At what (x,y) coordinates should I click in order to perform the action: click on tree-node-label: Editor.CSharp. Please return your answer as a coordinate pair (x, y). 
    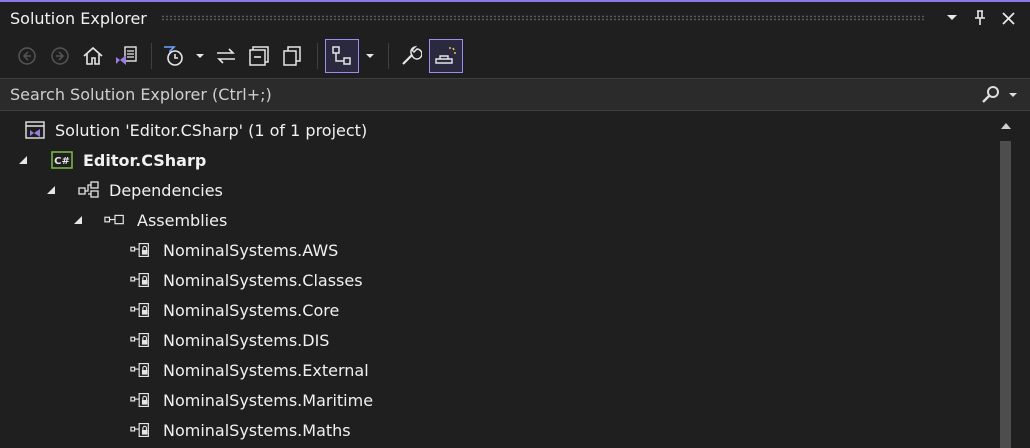
    Looking at the image, I should click on (145, 160).